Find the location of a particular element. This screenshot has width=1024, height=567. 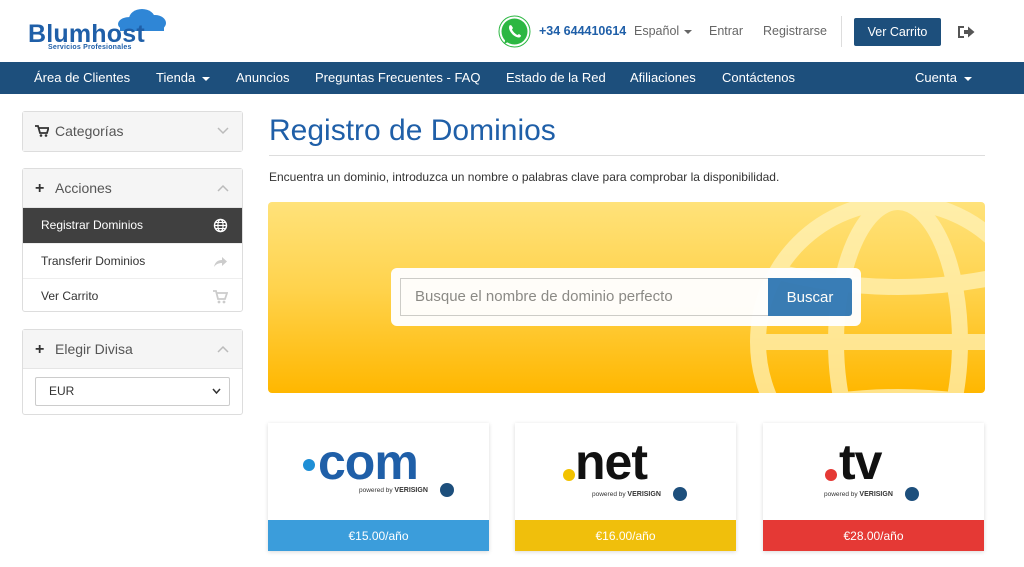

categories-panel: Categorías is located at coordinates (132, 131).